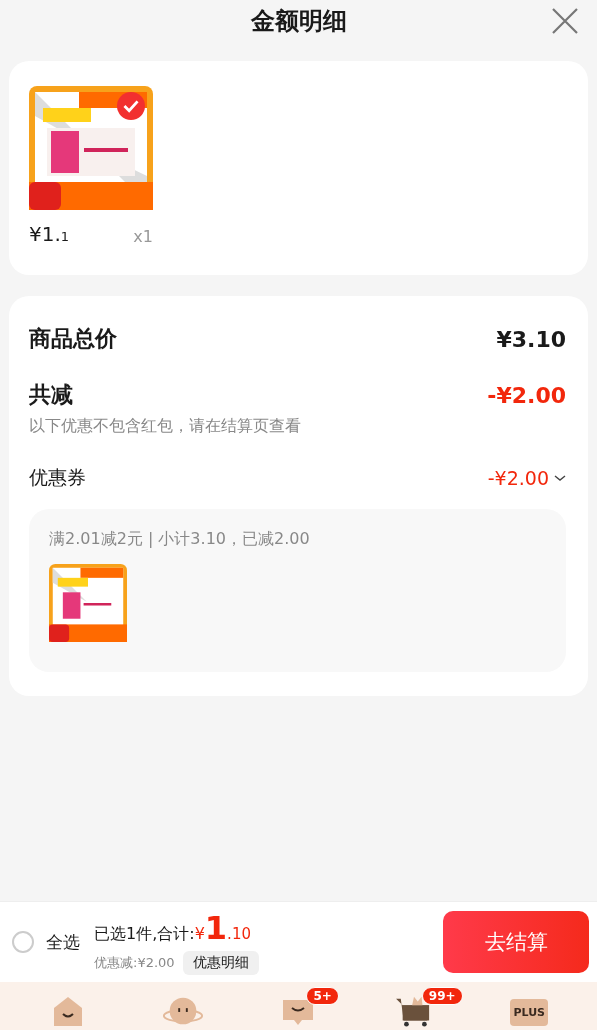 This screenshot has height=1030, width=597. What do you see at coordinates (298, 21) in the screenshot?
I see `page-title: 金额明细` at bounding box center [298, 21].